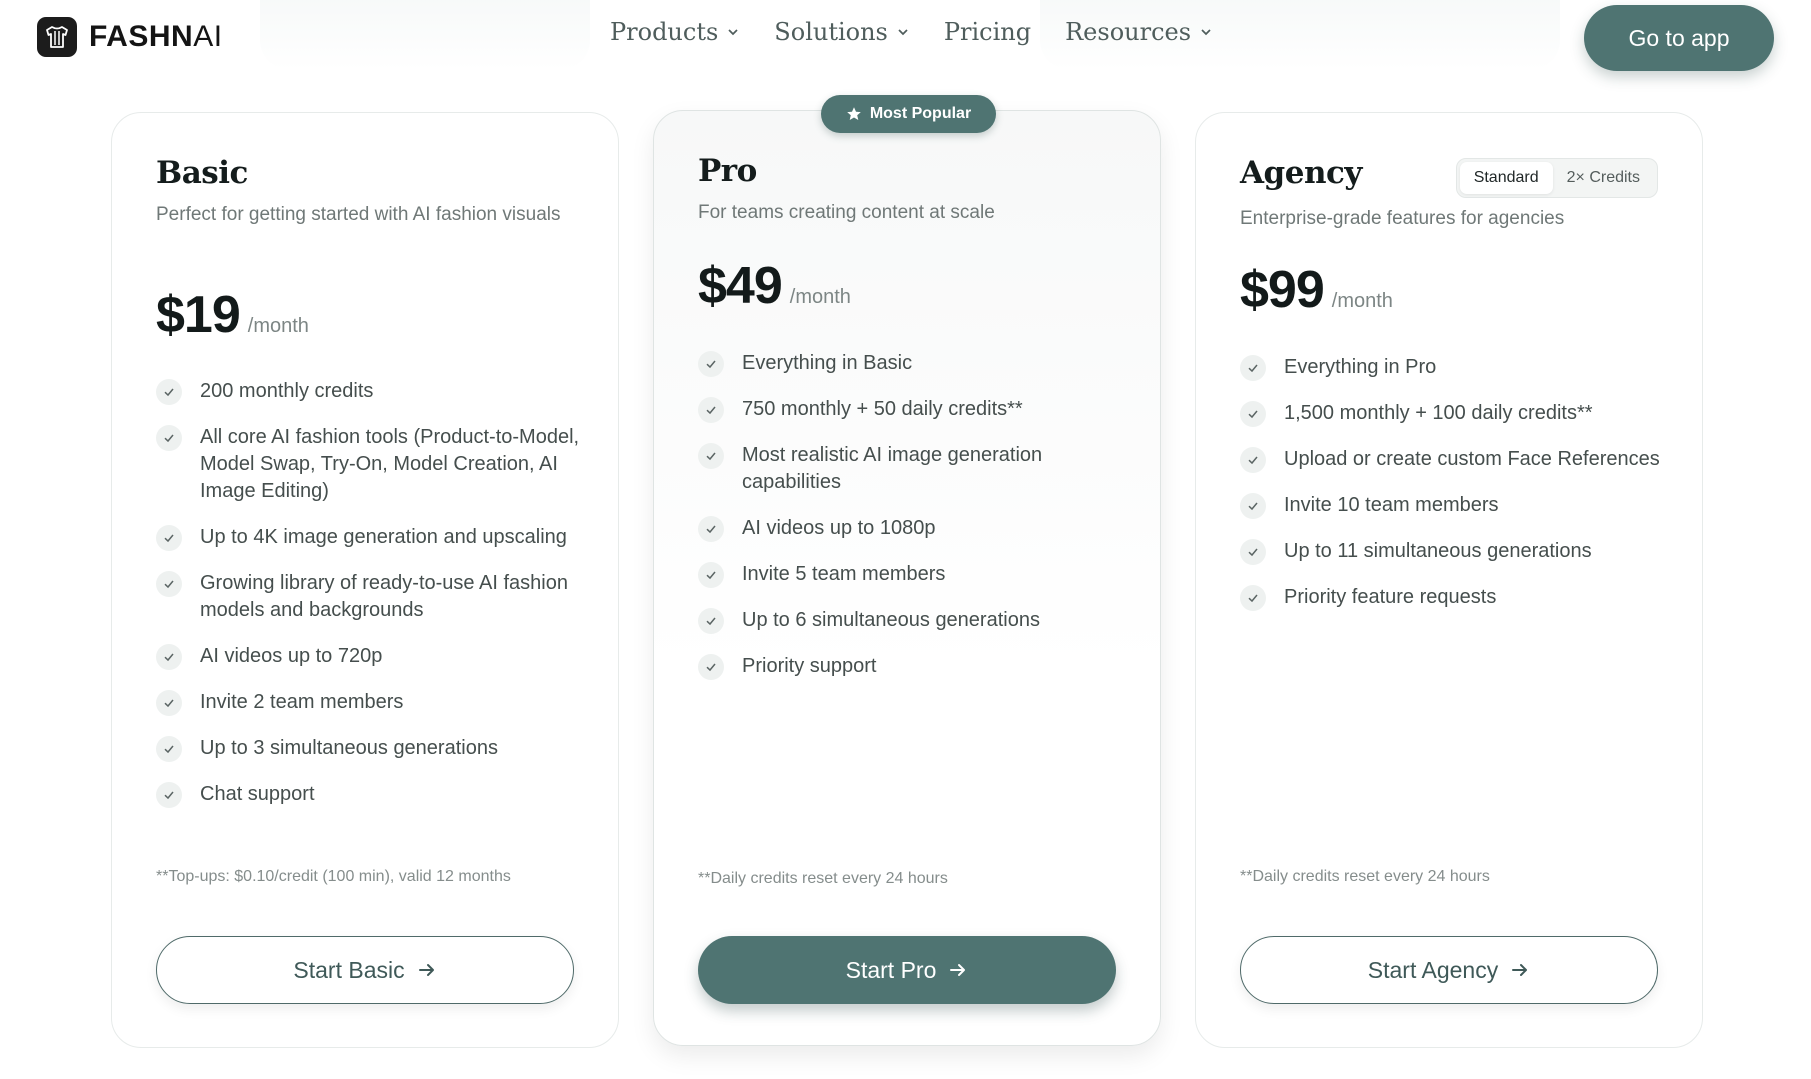  I want to click on menu-item-pricing: Pricing, so click(987, 32).